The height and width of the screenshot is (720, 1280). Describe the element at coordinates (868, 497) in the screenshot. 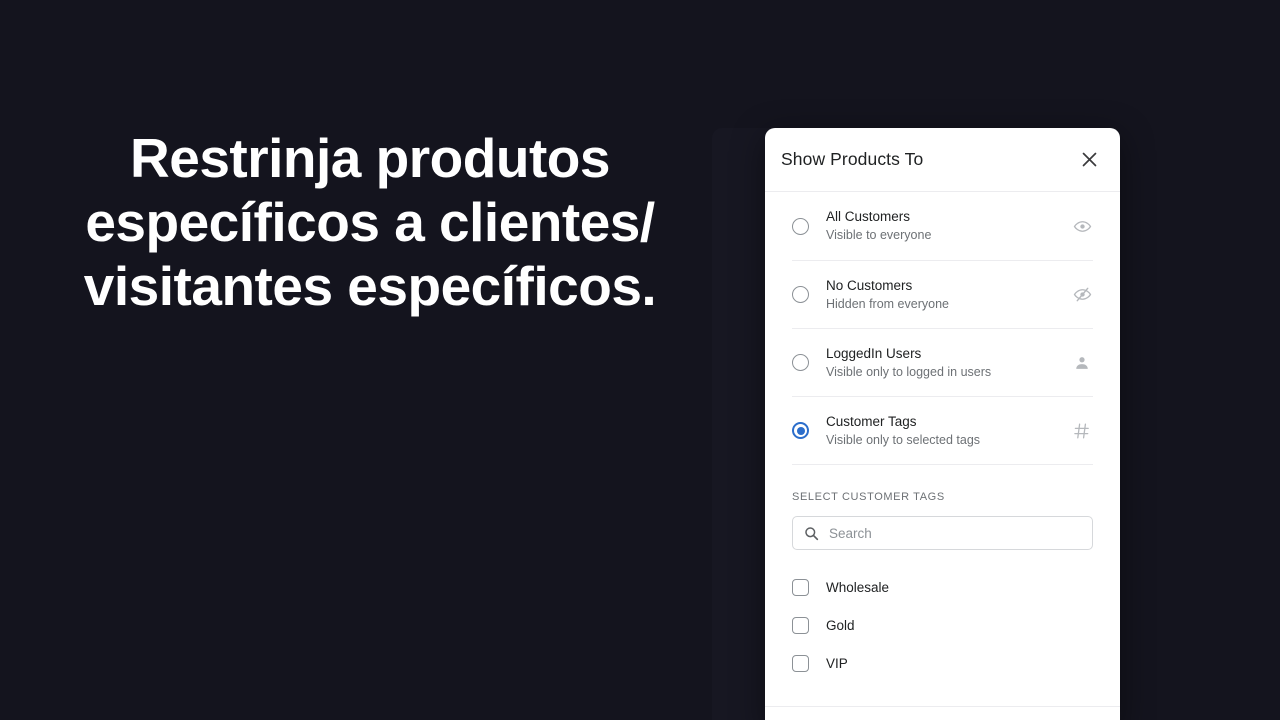

I see `section-label: SELECT CUSTOMER TAGS` at that location.